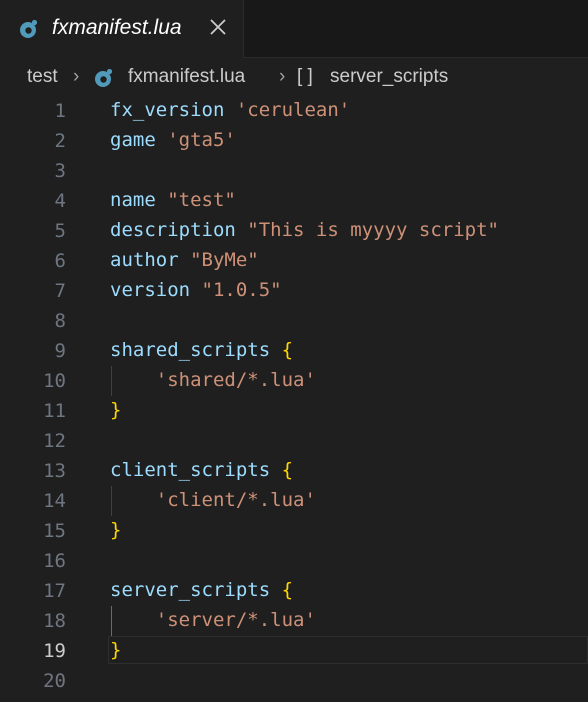 The image size is (588, 702). I want to click on code-line: 9 shared_scripts {, so click(294, 351).